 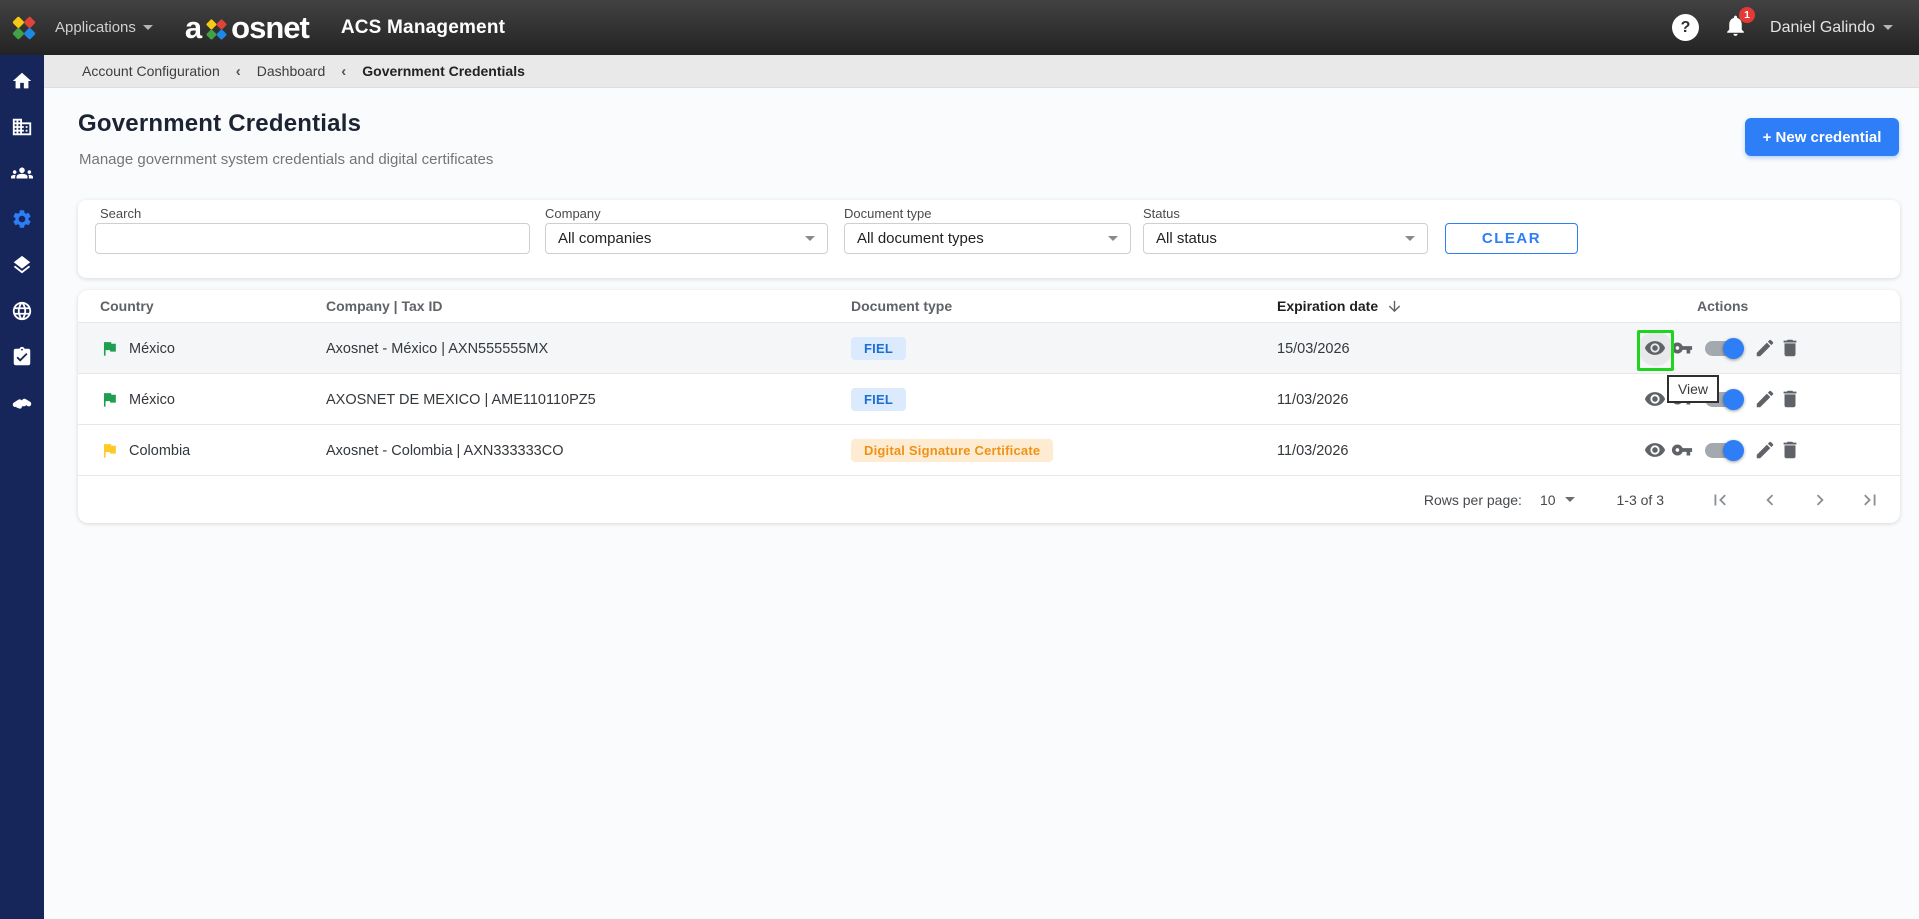 I want to click on sidebar-item-home, so click(x=22, y=81).